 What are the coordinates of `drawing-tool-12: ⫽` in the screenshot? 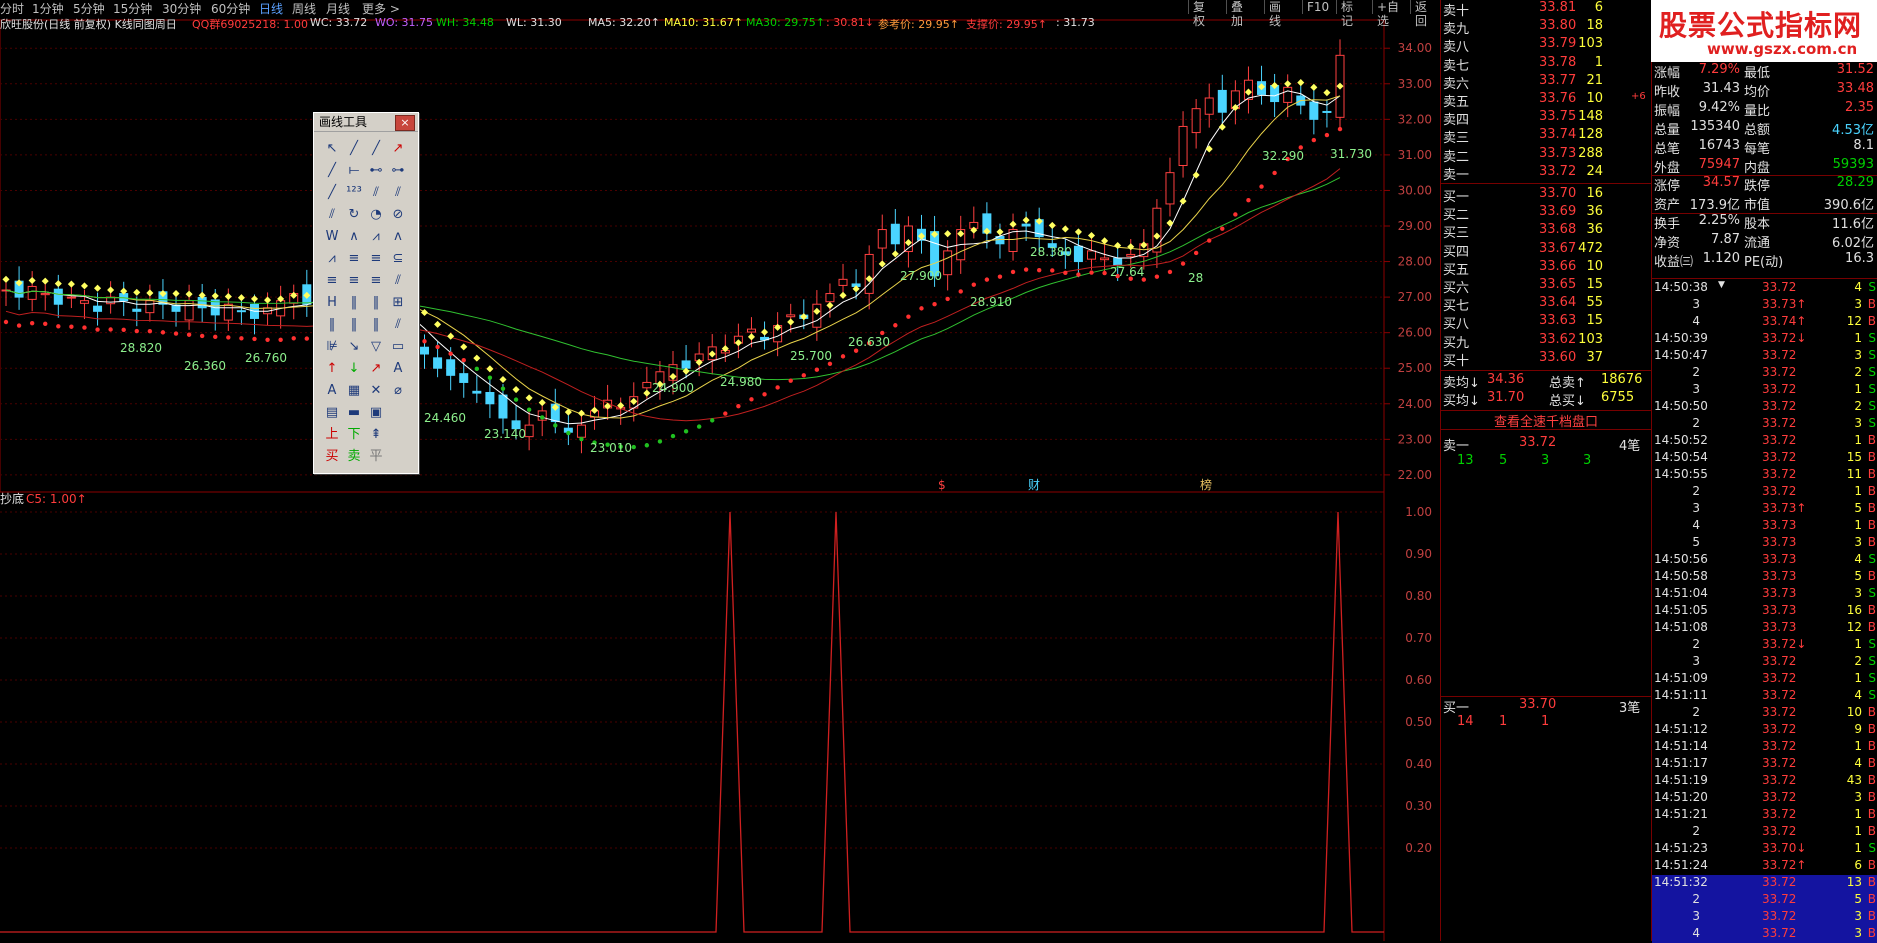 It's located at (332, 215).